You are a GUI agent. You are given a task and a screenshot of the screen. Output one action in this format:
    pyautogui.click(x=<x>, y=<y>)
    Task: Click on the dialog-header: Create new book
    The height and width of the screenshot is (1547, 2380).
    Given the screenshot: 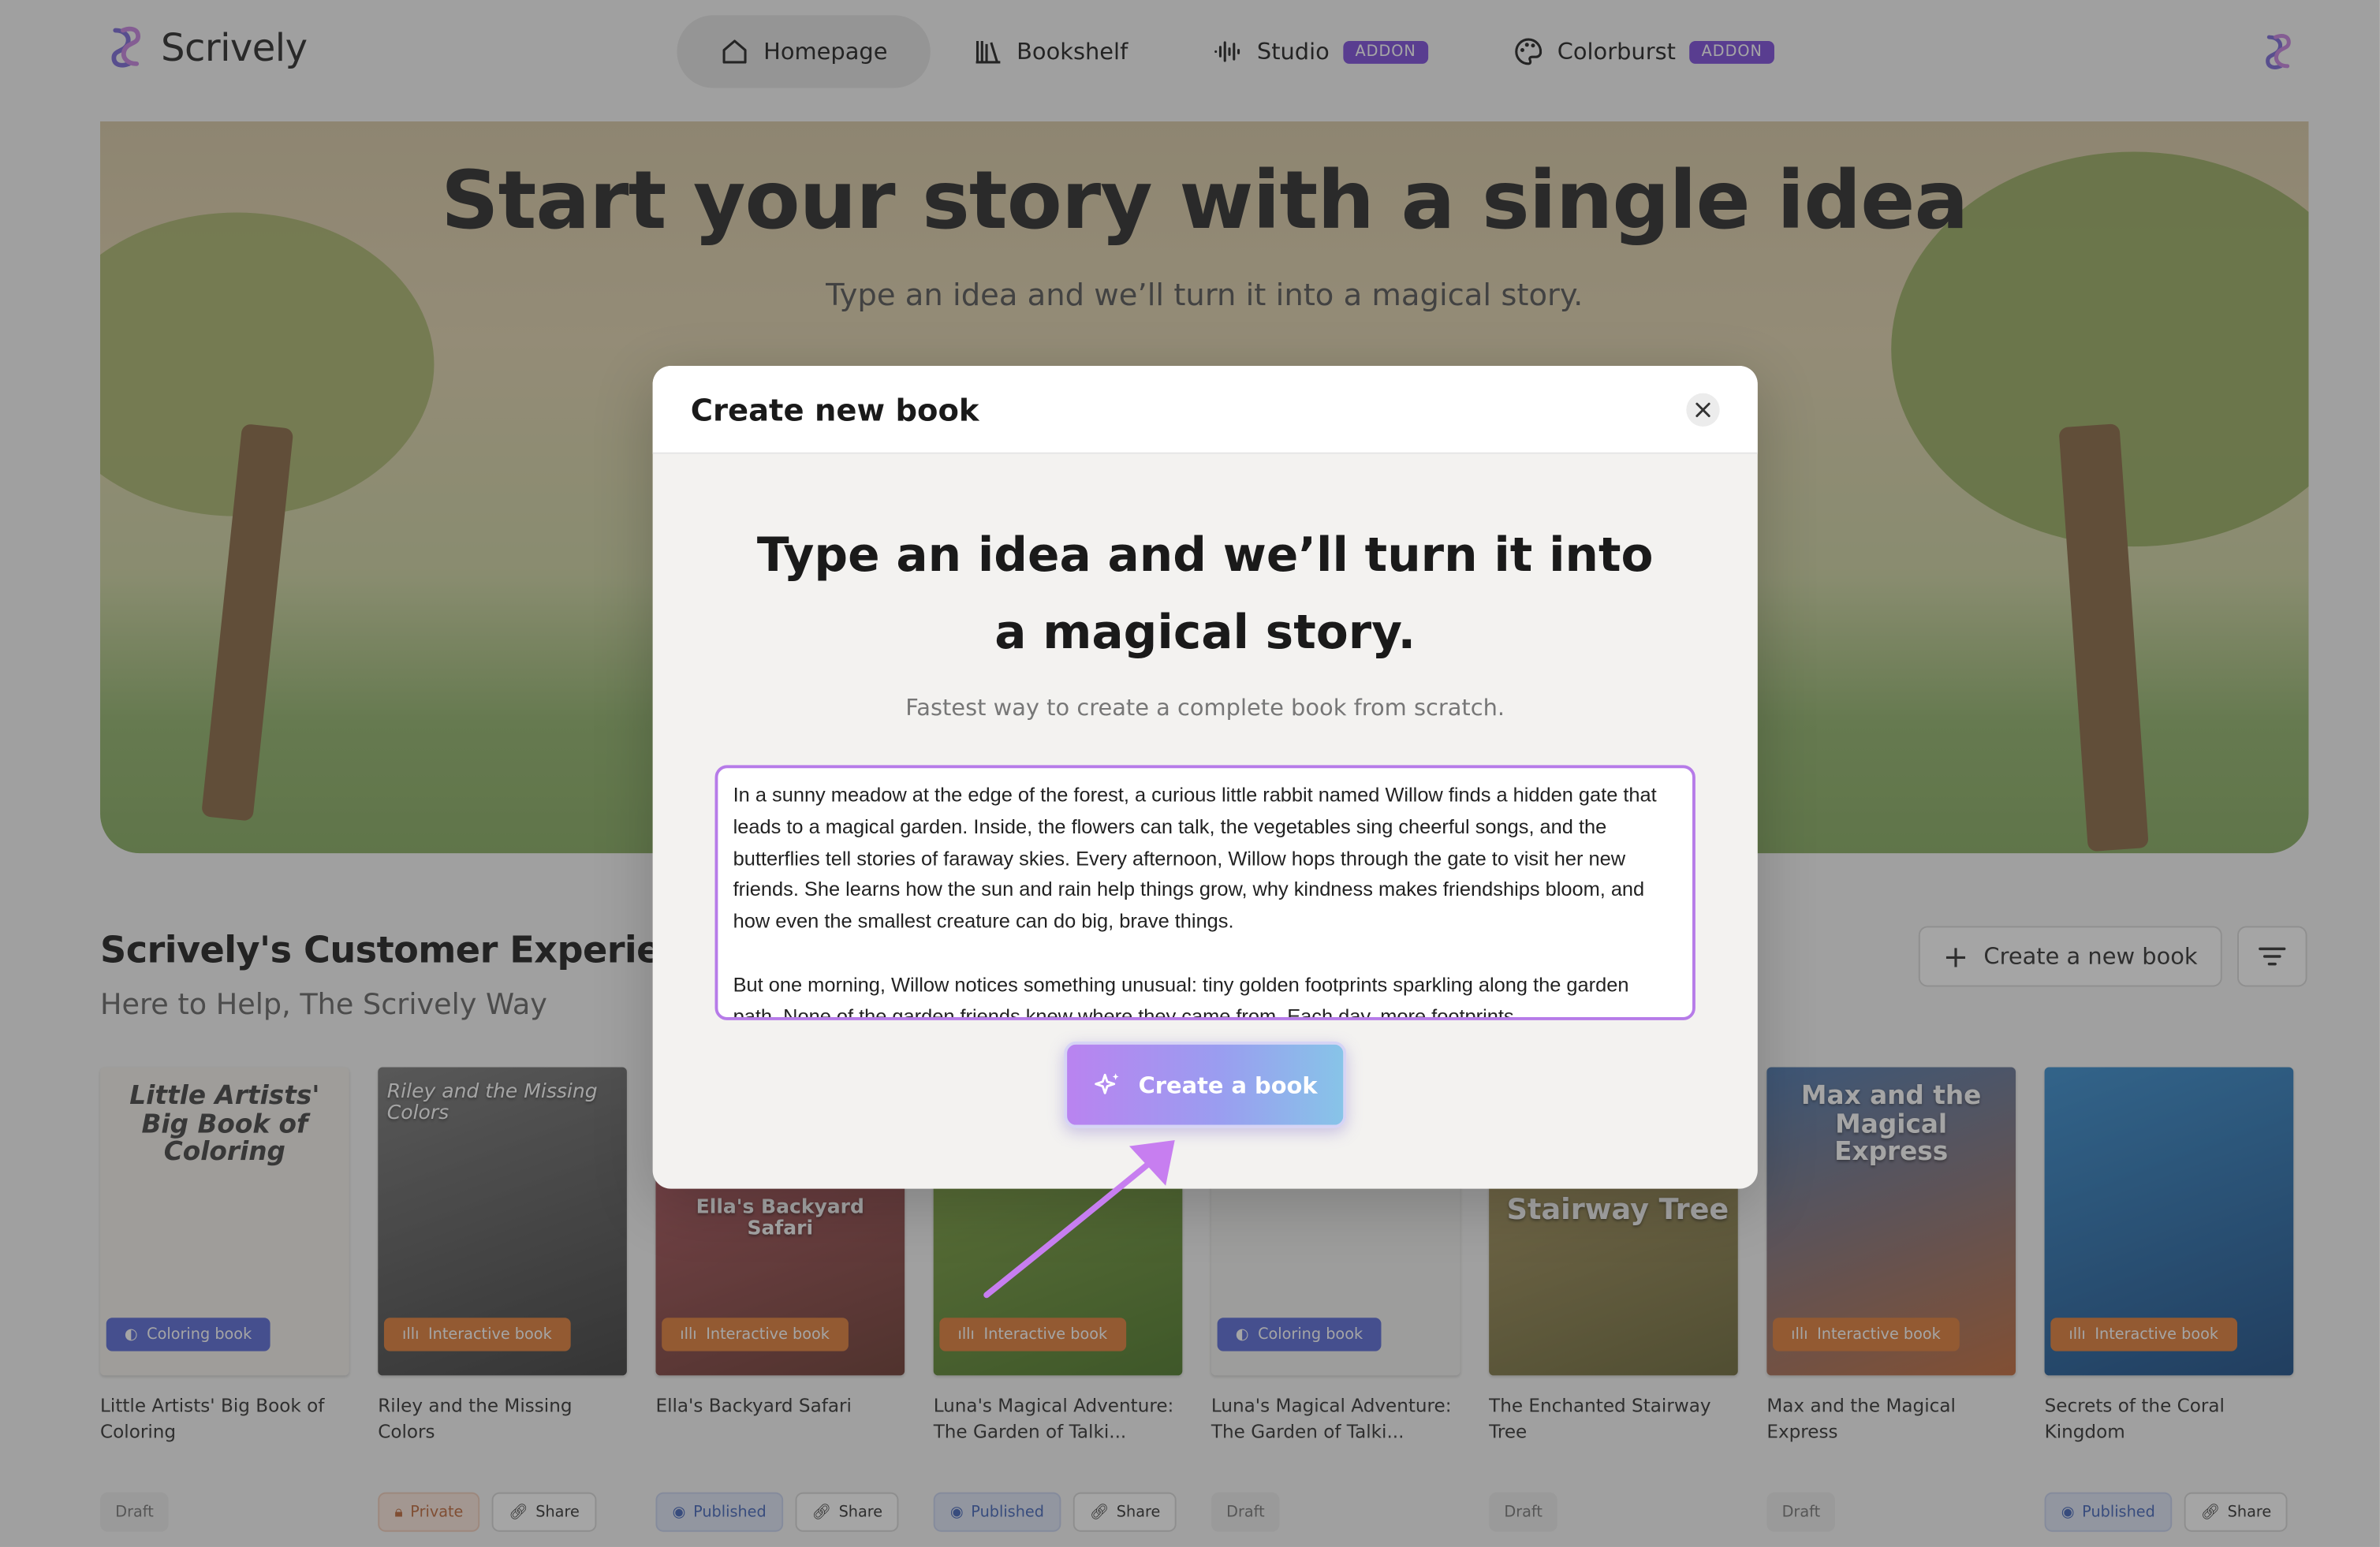 What is the action you would take?
    pyautogui.click(x=1205, y=410)
    